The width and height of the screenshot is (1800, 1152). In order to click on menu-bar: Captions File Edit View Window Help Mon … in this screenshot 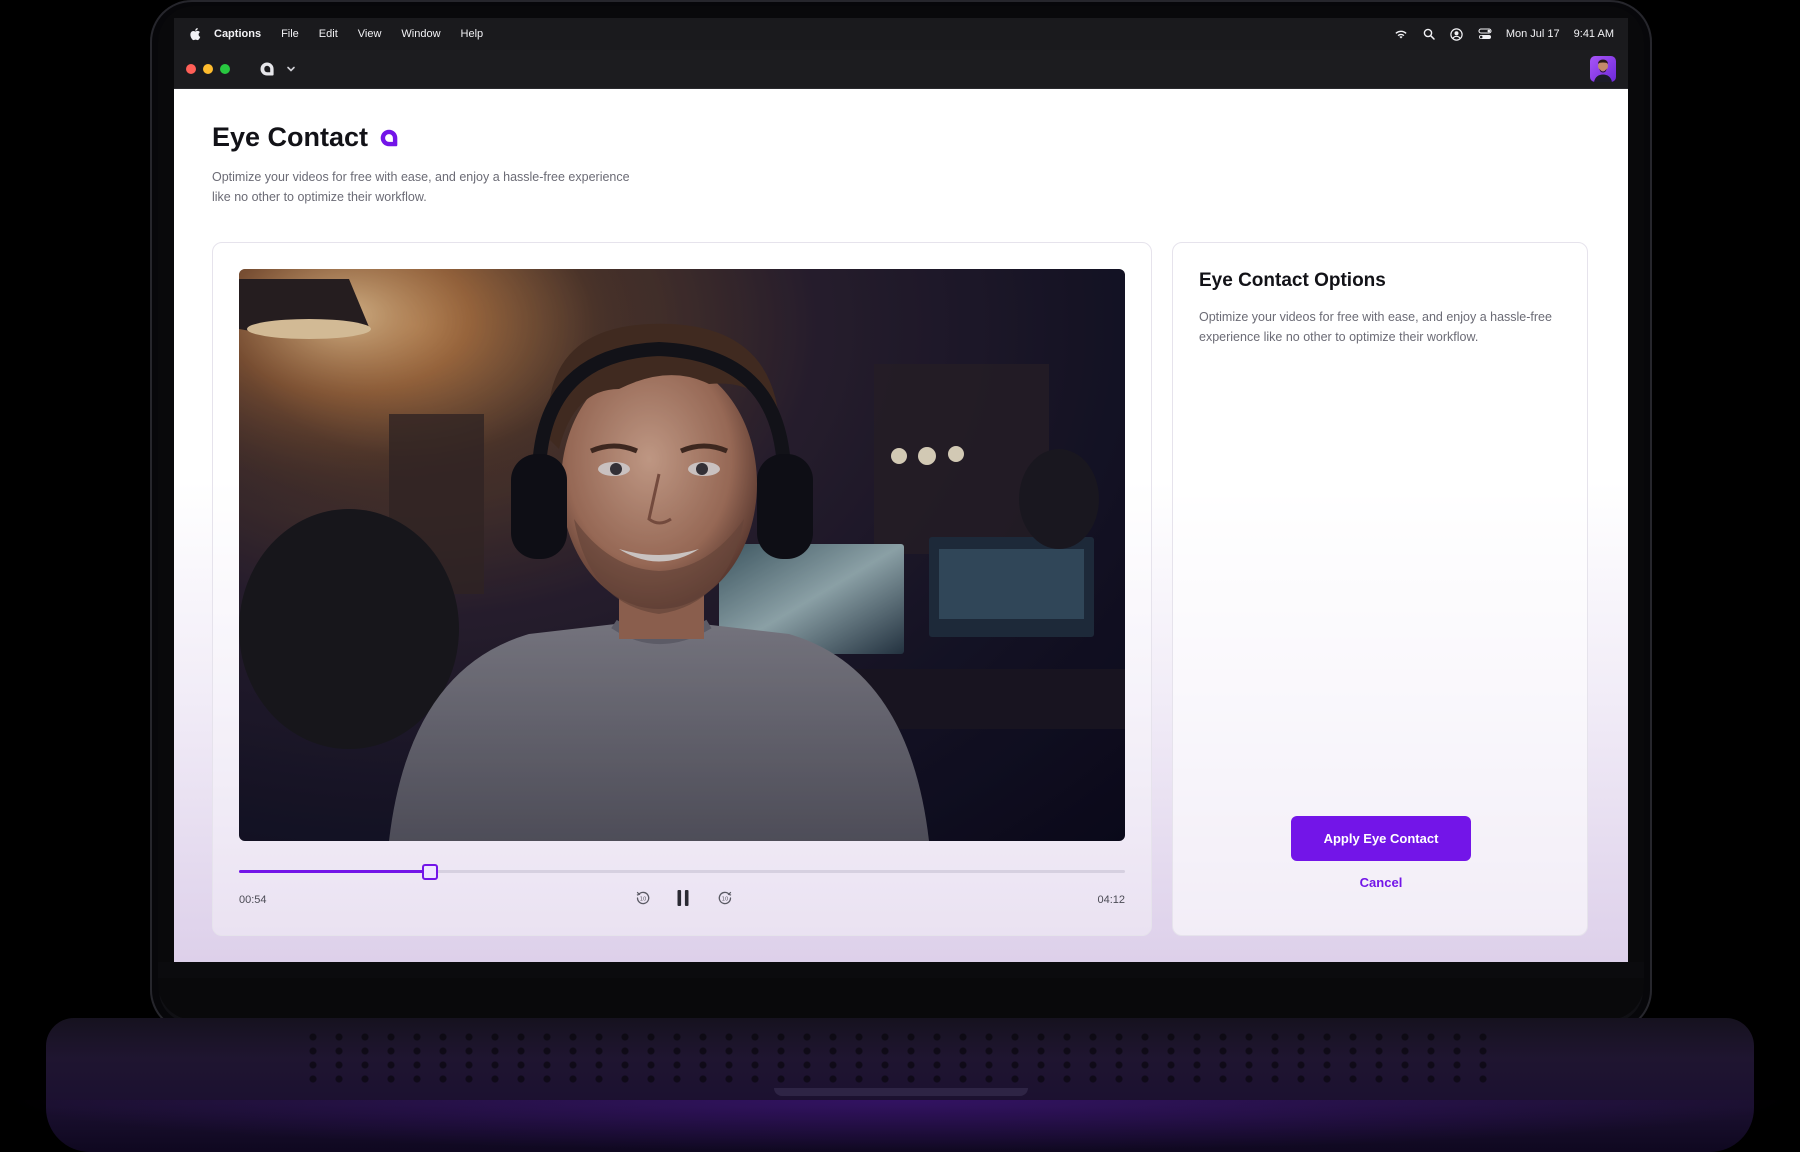, I will do `click(901, 34)`.